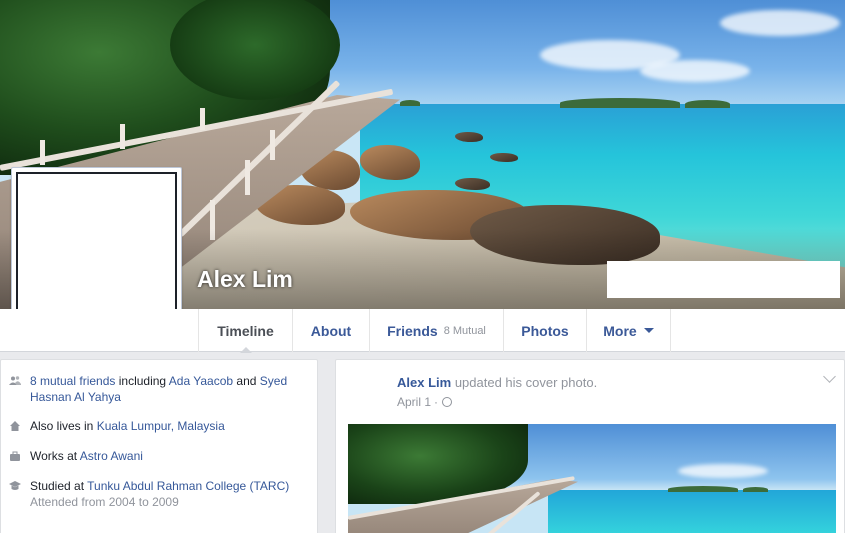 The height and width of the screenshot is (533, 845). I want to click on tab-timeline: Timeline, so click(245, 331).